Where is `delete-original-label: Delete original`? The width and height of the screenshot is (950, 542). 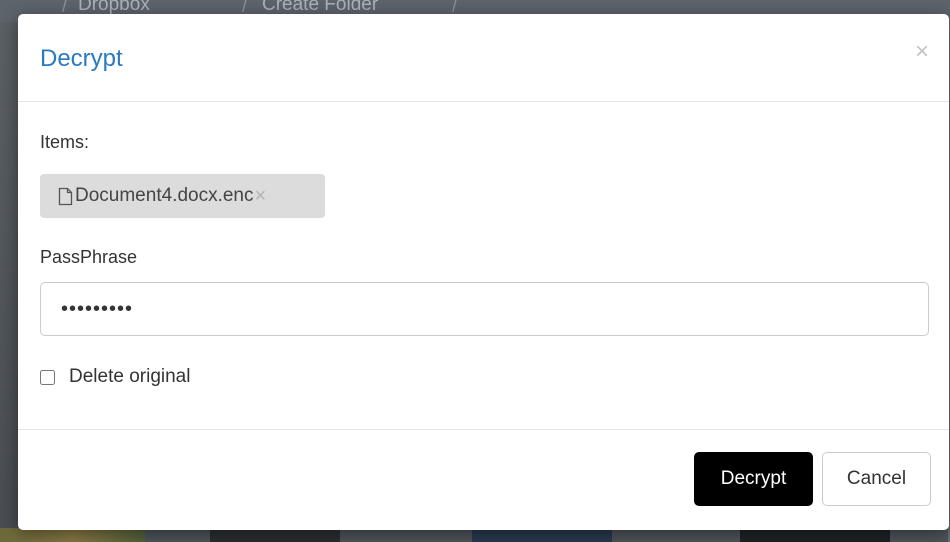
delete-original-label: Delete original is located at coordinates (129, 377).